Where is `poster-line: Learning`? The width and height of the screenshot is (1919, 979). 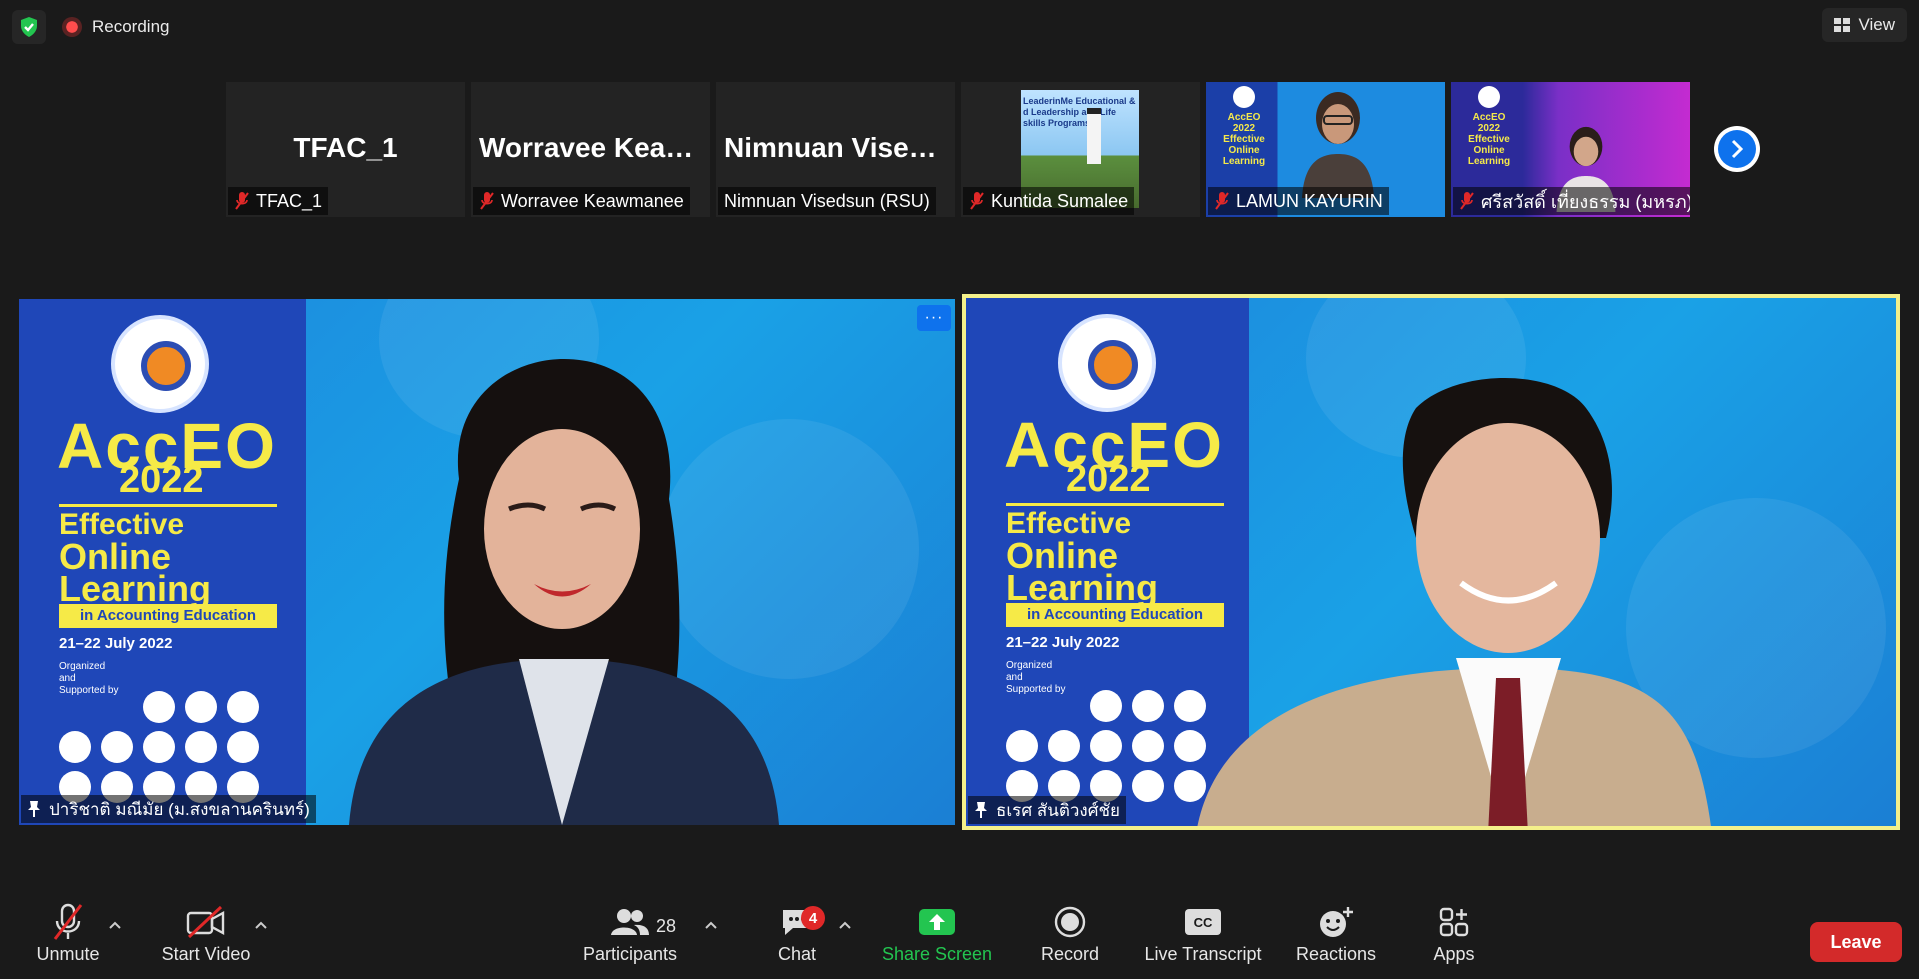 poster-line: Learning is located at coordinates (135, 588).